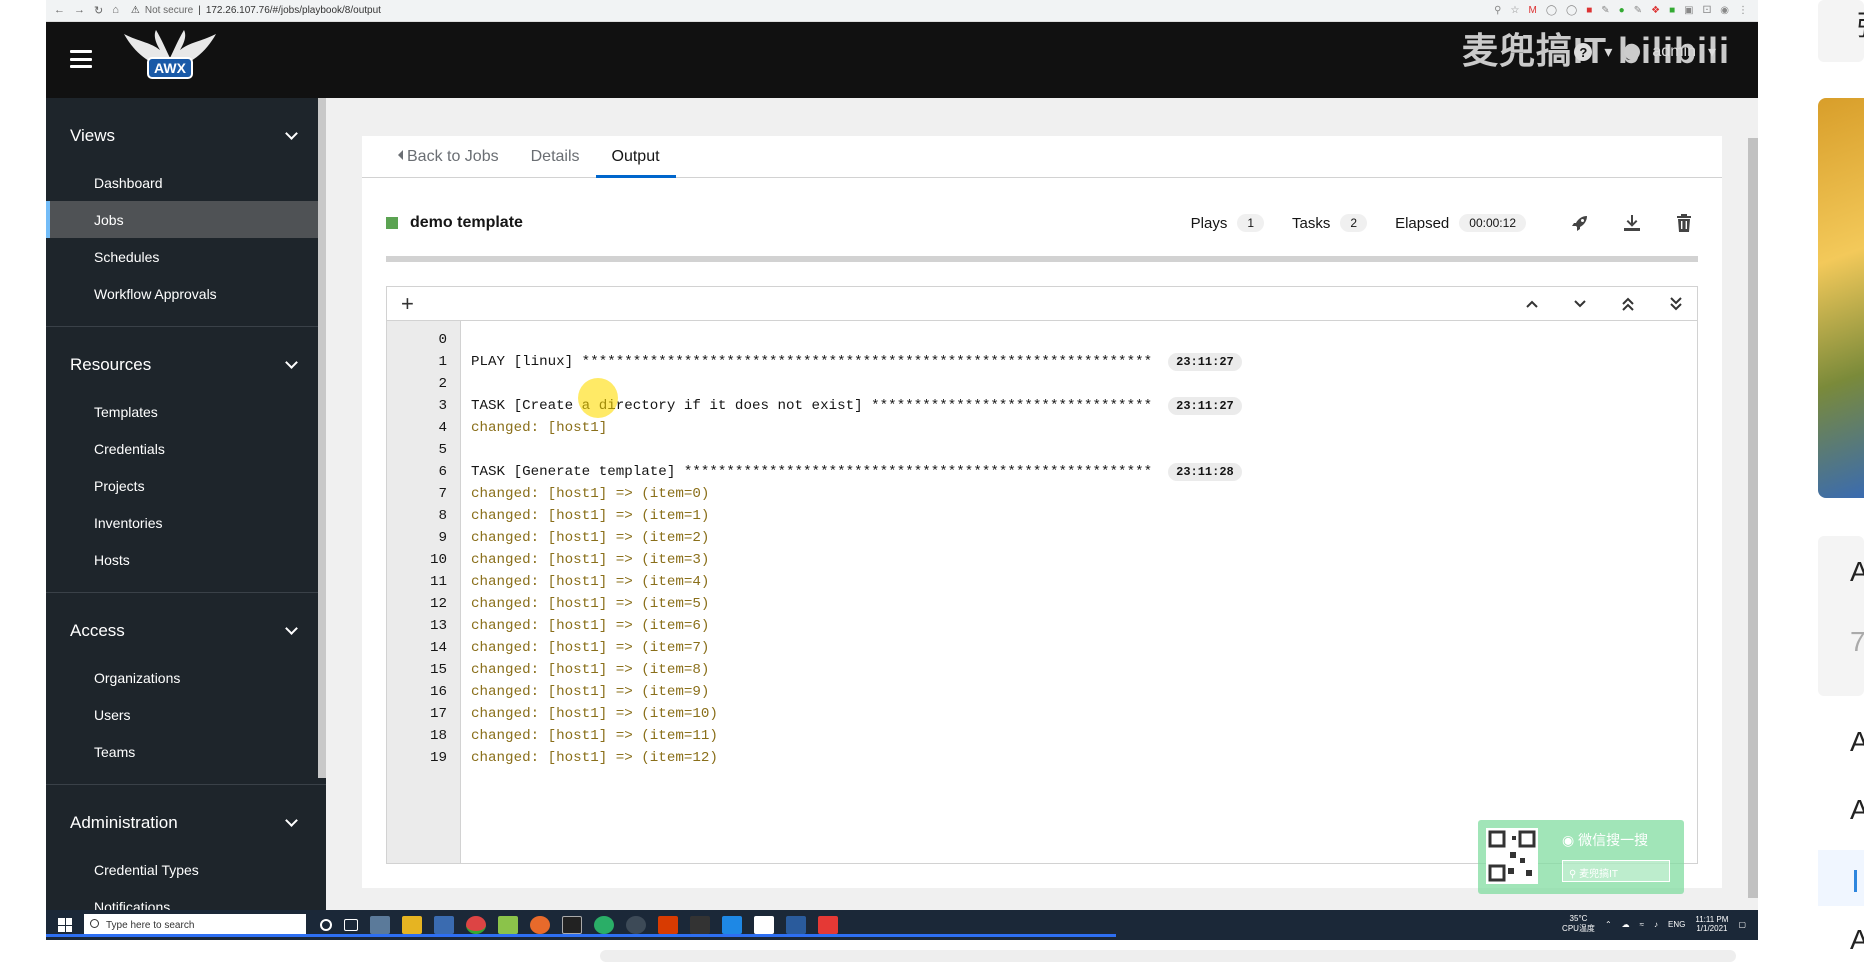 Image resolution: width=1864 pixels, height=962 pixels. I want to click on nav-section-label: Administration, so click(124, 822).